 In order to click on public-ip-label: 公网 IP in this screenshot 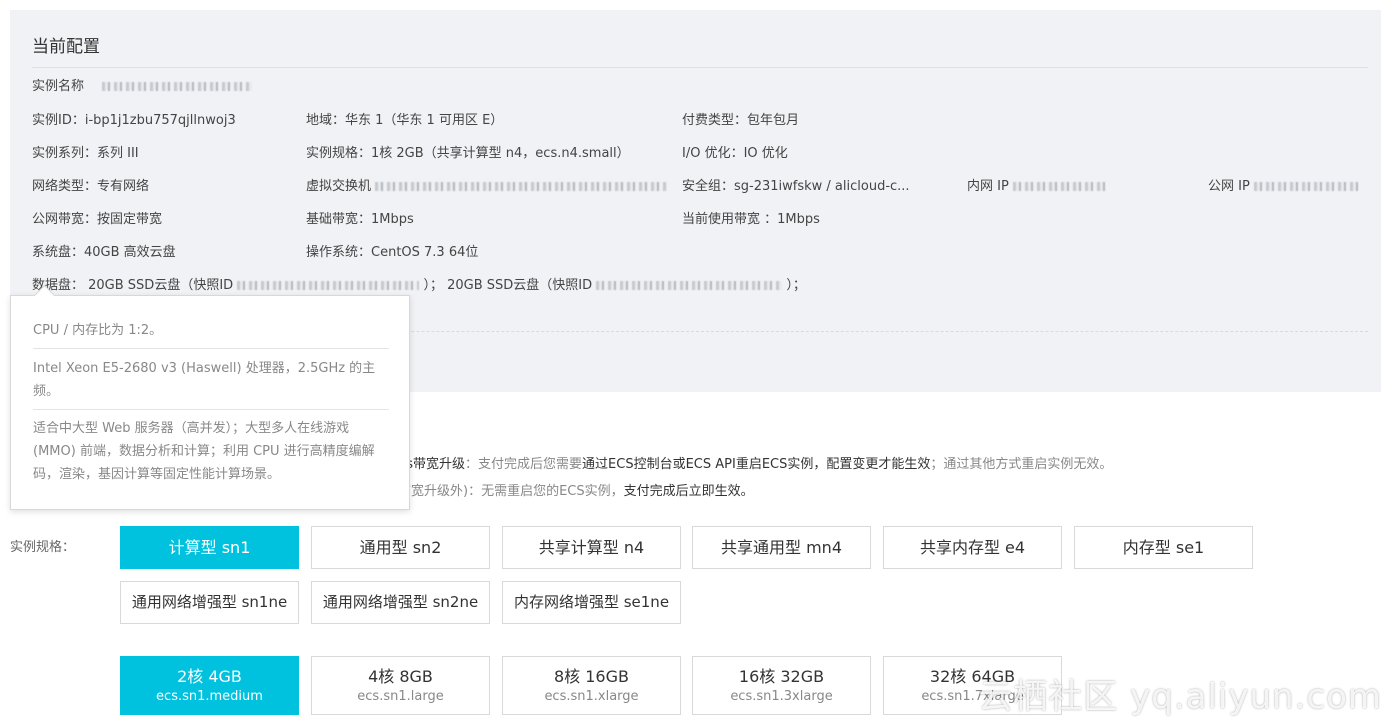, I will do `click(1229, 186)`.